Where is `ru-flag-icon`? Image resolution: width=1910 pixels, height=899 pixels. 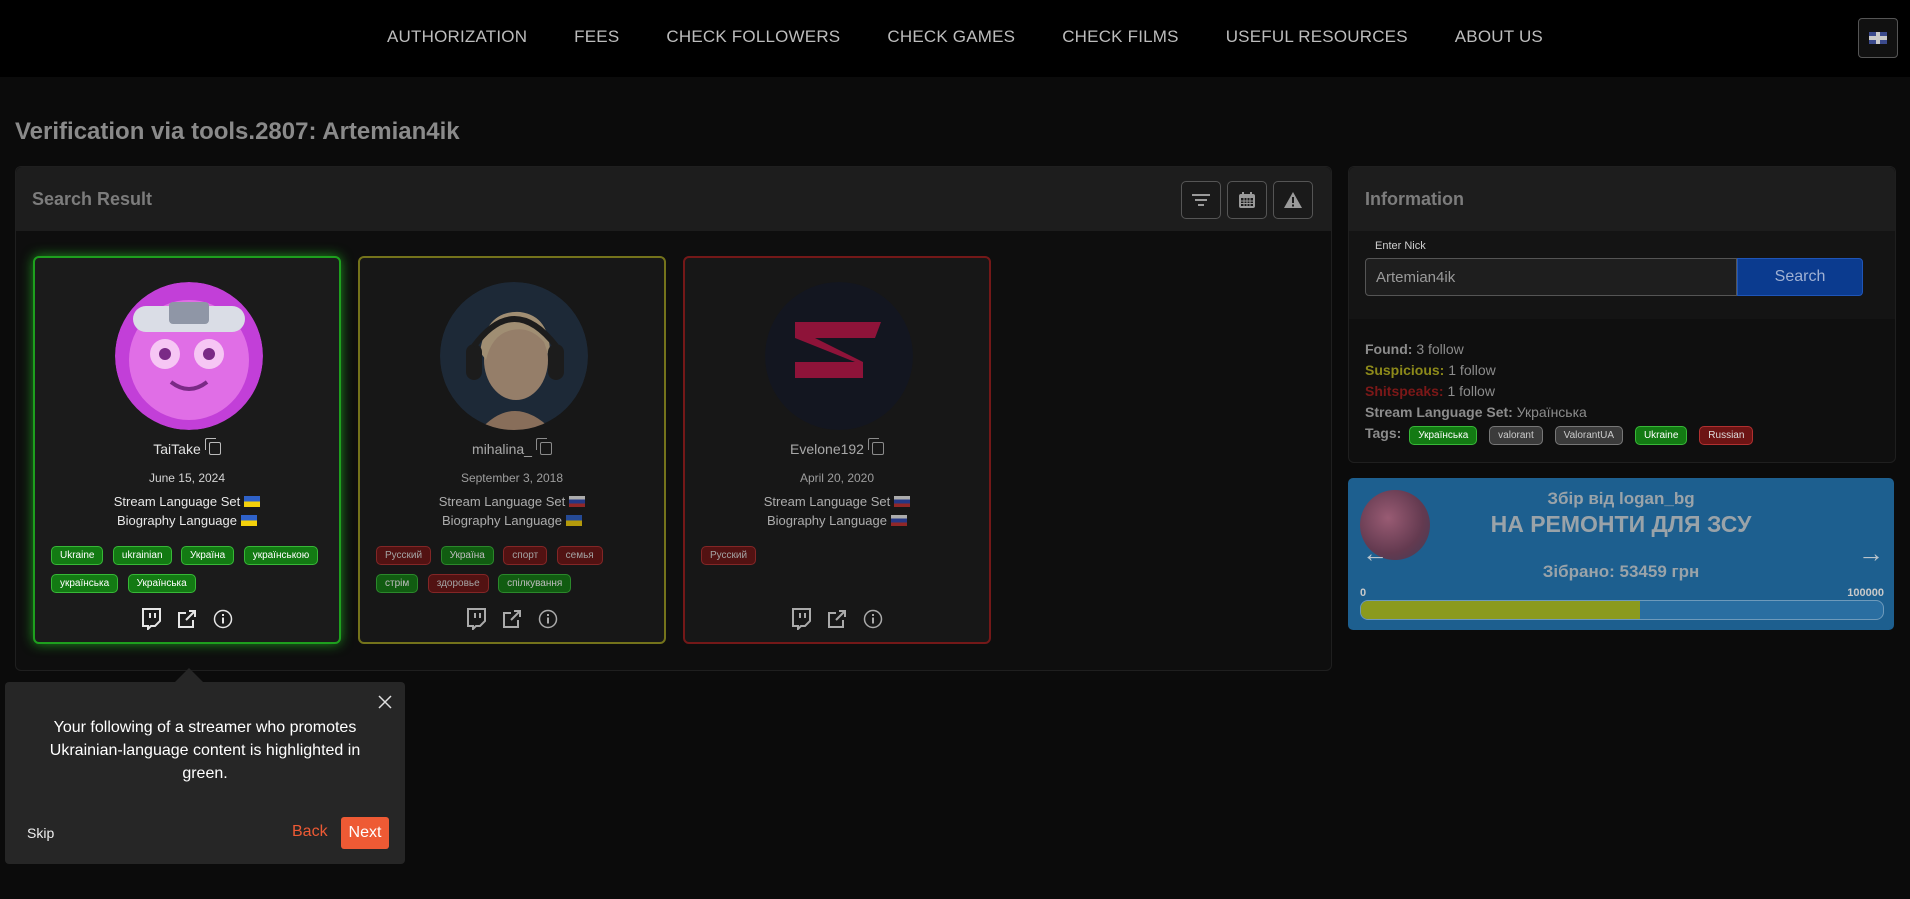
ru-flag-icon is located at coordinates (577, 501).